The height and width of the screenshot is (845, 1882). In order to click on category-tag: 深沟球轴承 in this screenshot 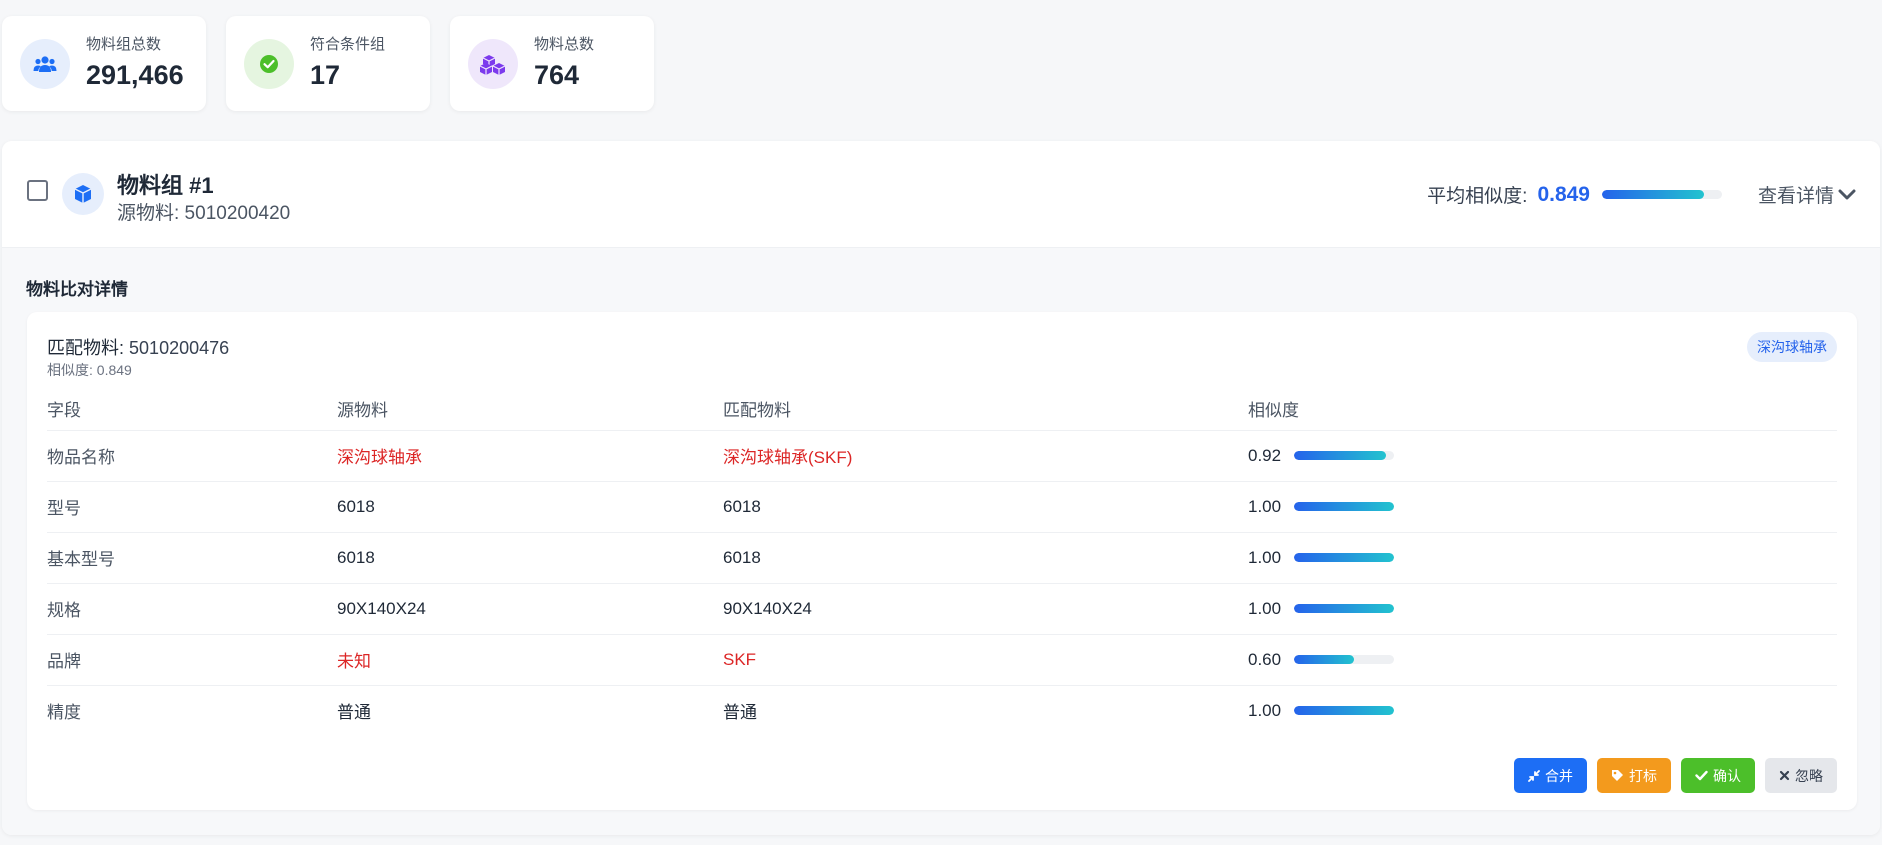, I will do `click(1792, 347)`.